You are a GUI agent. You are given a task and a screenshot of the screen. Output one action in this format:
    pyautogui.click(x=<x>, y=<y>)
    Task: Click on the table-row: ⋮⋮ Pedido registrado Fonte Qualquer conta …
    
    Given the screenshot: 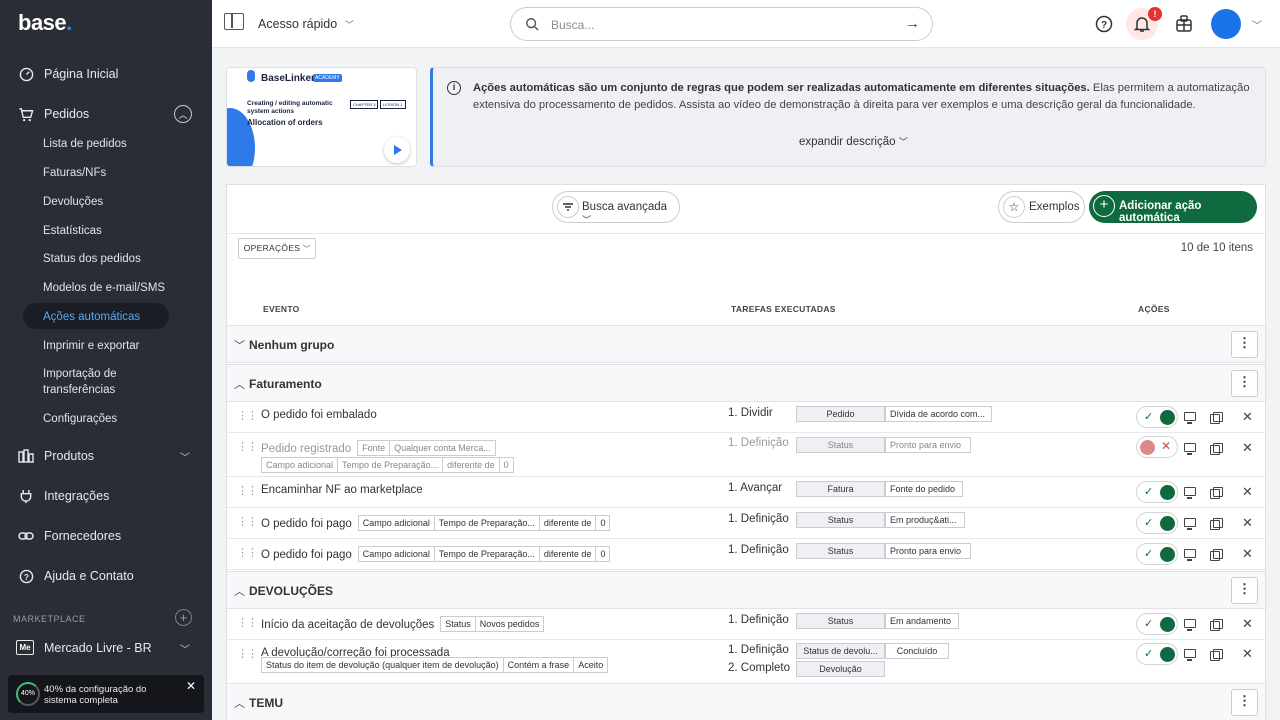 What is the action you would take?
    pyautogui.click(x=746, y=455)
    